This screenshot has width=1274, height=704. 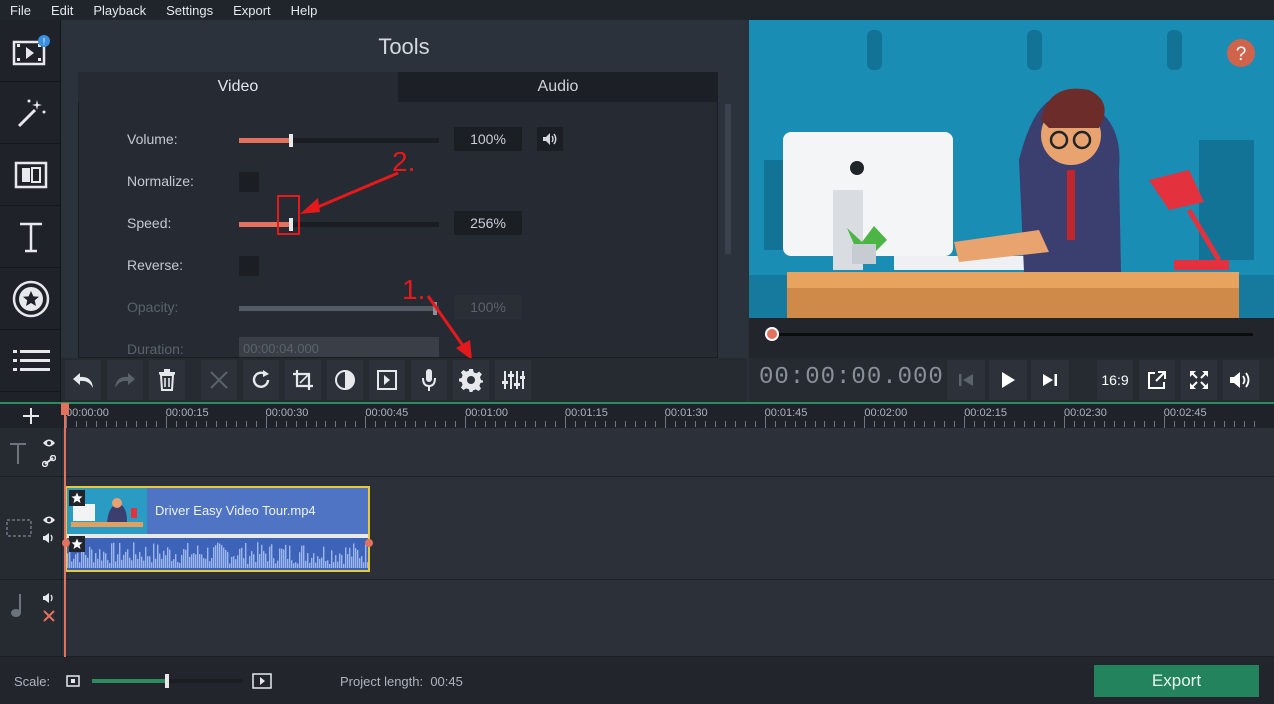 What do you see at coordinates (345, 380) in the screenshot?
I see `color-adjust-button` at bounding box center [345, 380].